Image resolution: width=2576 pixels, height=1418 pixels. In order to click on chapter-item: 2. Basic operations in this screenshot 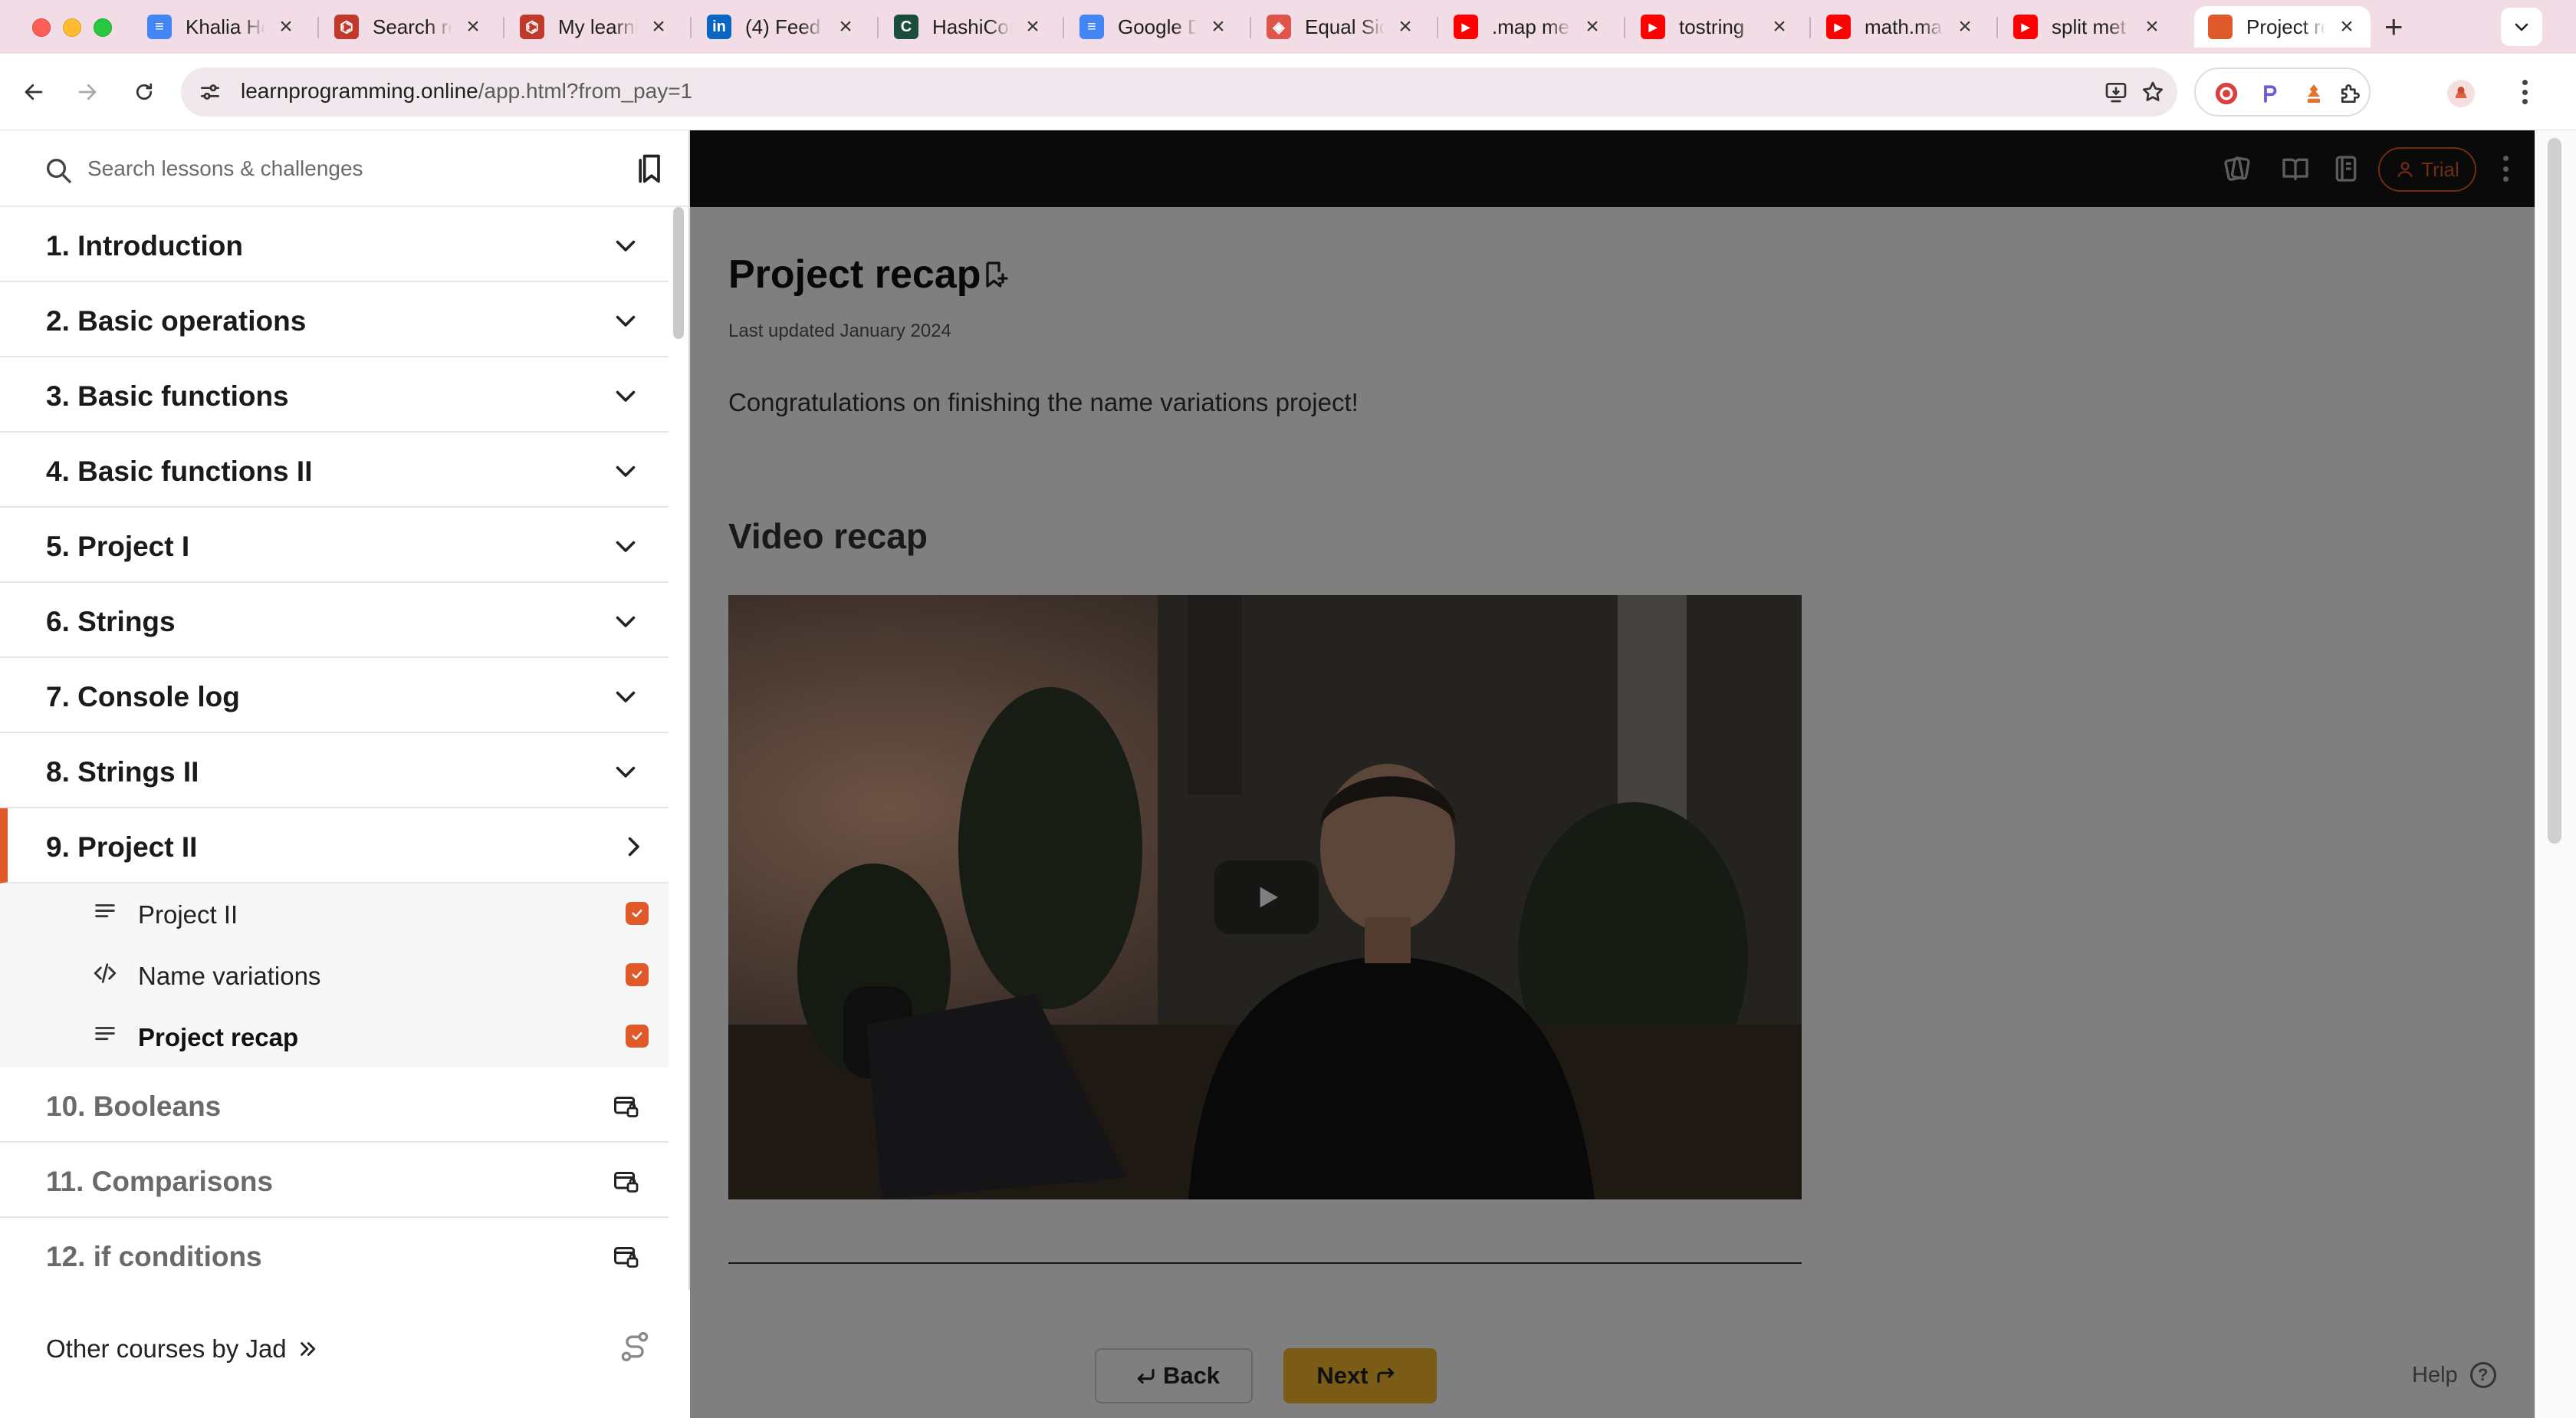, I will do `click(334, 319)`.